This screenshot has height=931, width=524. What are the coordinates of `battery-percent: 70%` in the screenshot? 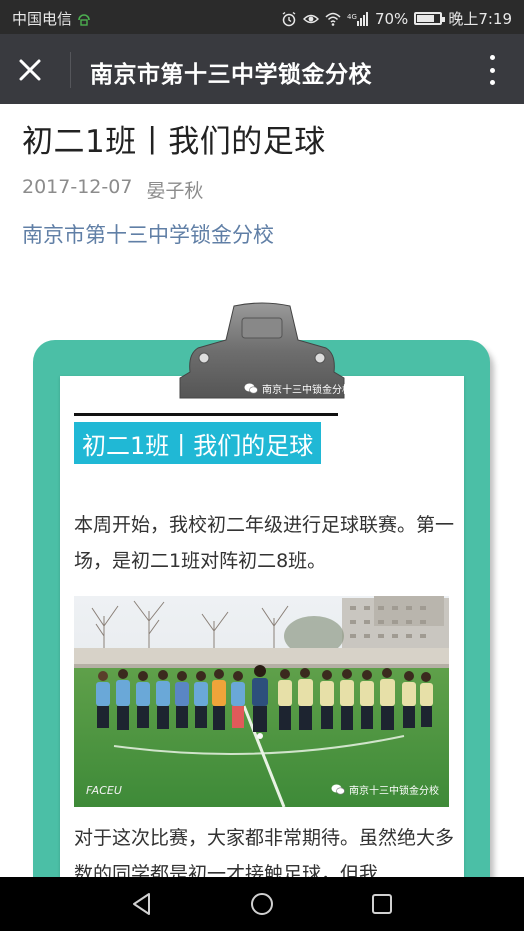 It's located at (391, 18).